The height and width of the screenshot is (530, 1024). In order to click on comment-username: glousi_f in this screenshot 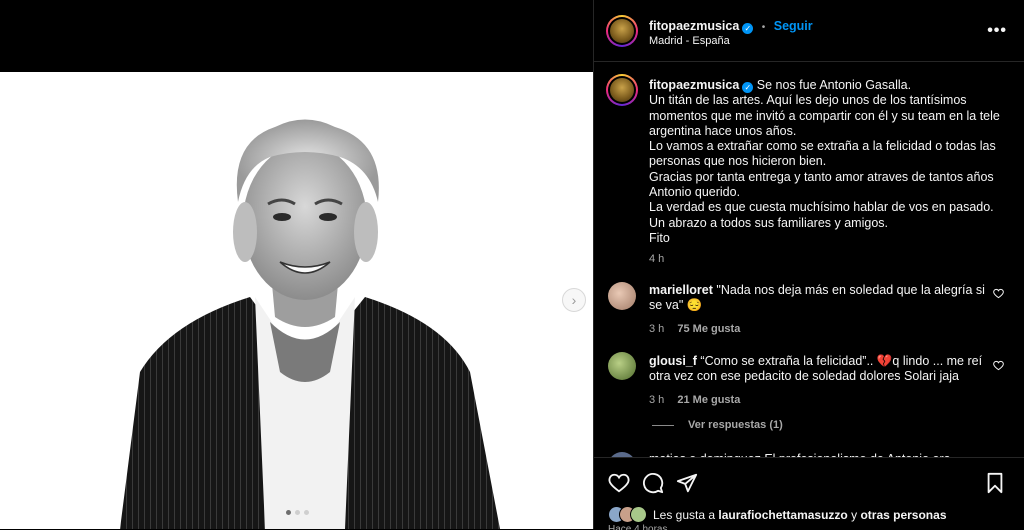, I will do `click(673, 361)`.